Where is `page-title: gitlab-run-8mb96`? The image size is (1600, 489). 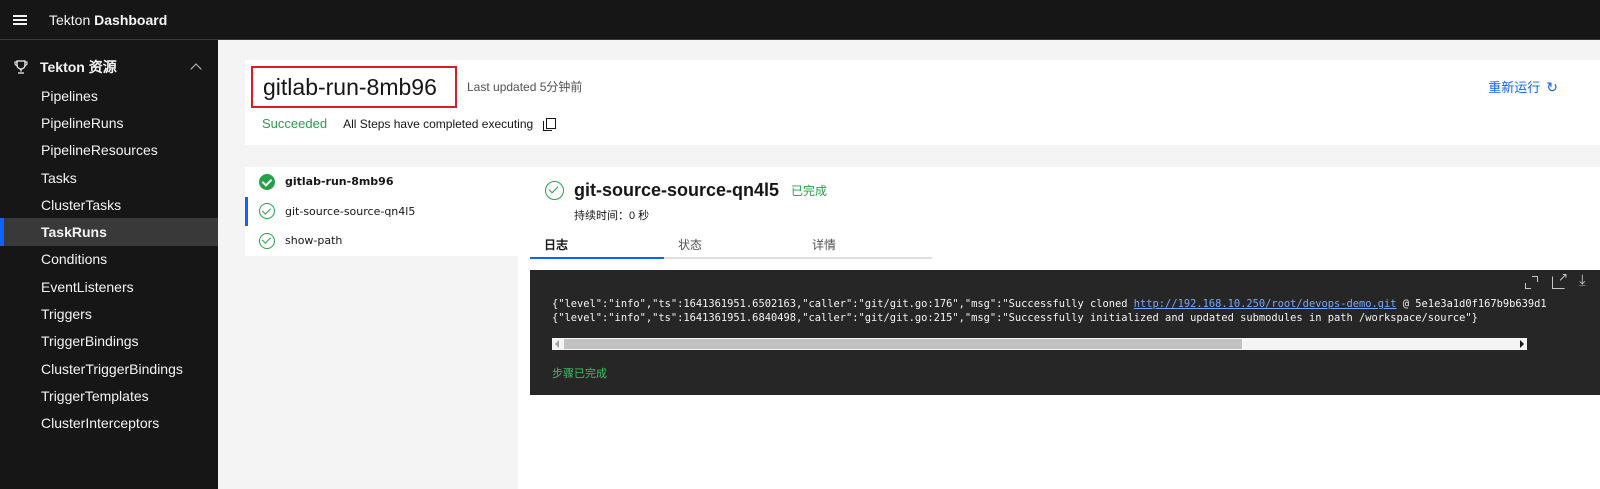 page-title: gitlab-run-8mb96 is located at coordinates (350, 86).